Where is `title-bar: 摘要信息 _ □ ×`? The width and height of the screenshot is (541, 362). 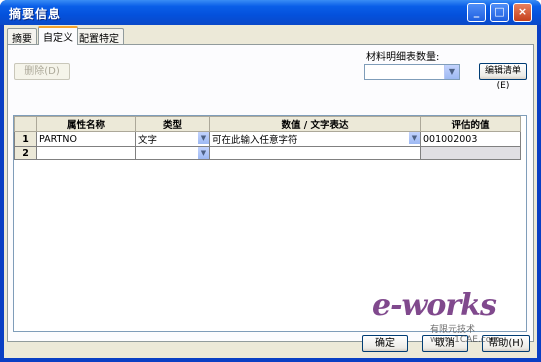 title-bar: 摘要信息 _ □ × is located at coordinates (270, 12).